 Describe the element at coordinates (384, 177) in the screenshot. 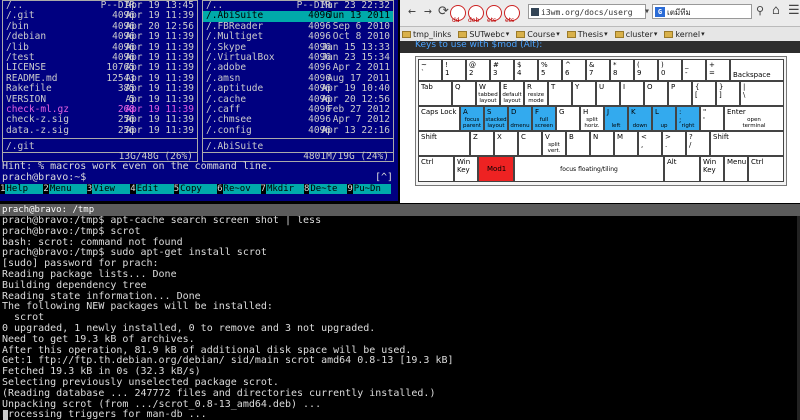

I see `mc-command-history-button: [^]` at that location.